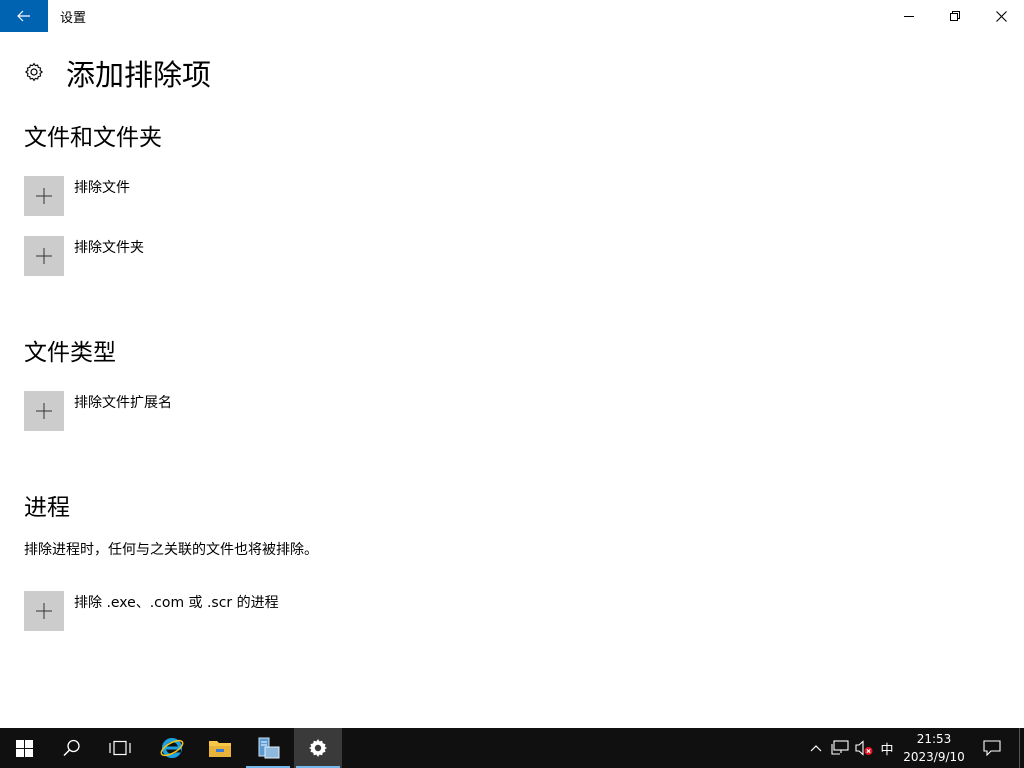 This screenshot has width=1024, height=768. I want to click on close-icon, so click(1001, 16).